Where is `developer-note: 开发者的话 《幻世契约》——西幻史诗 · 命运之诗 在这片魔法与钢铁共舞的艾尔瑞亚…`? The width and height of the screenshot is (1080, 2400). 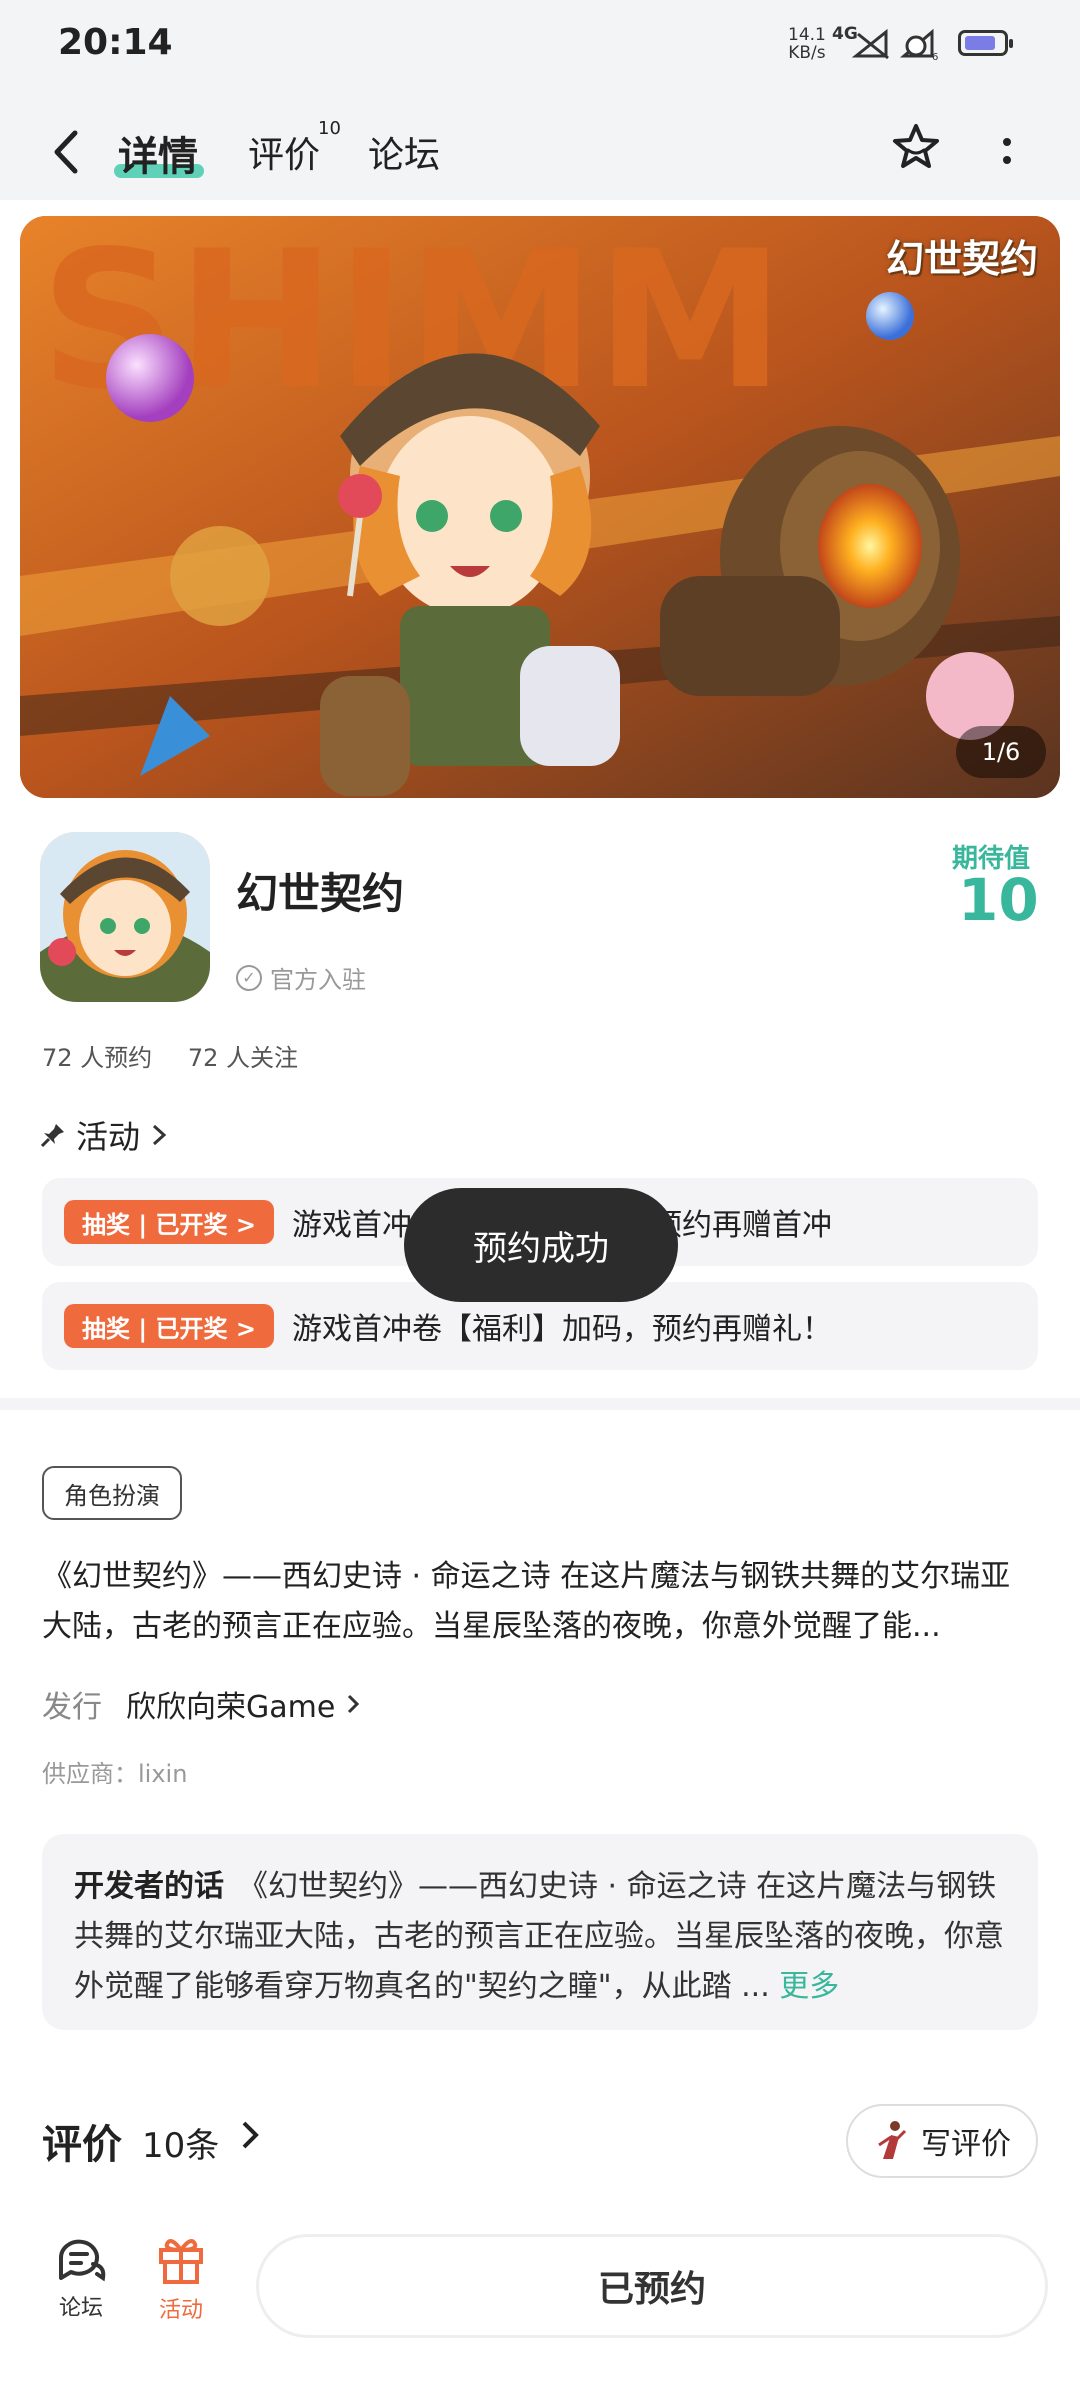
developer-note: 开发者的话 《幻世契约》——西幻史诗 · 命运之诗 在这片魔法与钢铁共舞的艾尔瑞亚… is located at coordinates (540, 1932).